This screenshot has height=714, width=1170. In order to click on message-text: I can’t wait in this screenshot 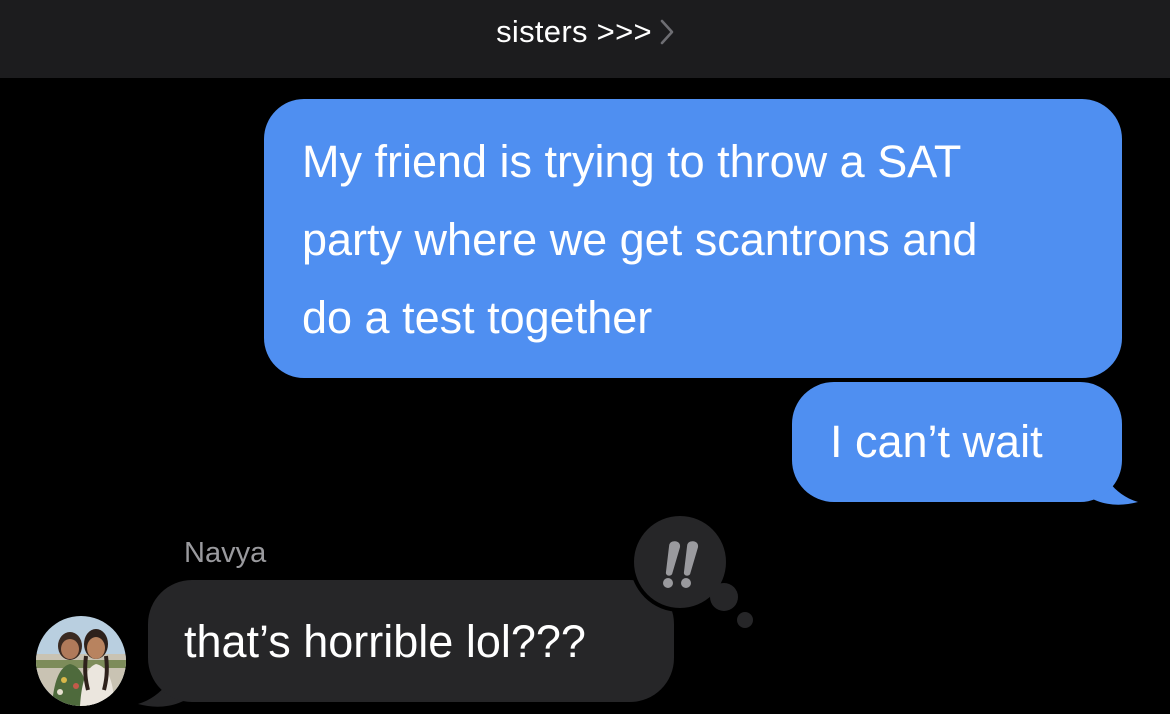, I will do `click(936, 441)`.